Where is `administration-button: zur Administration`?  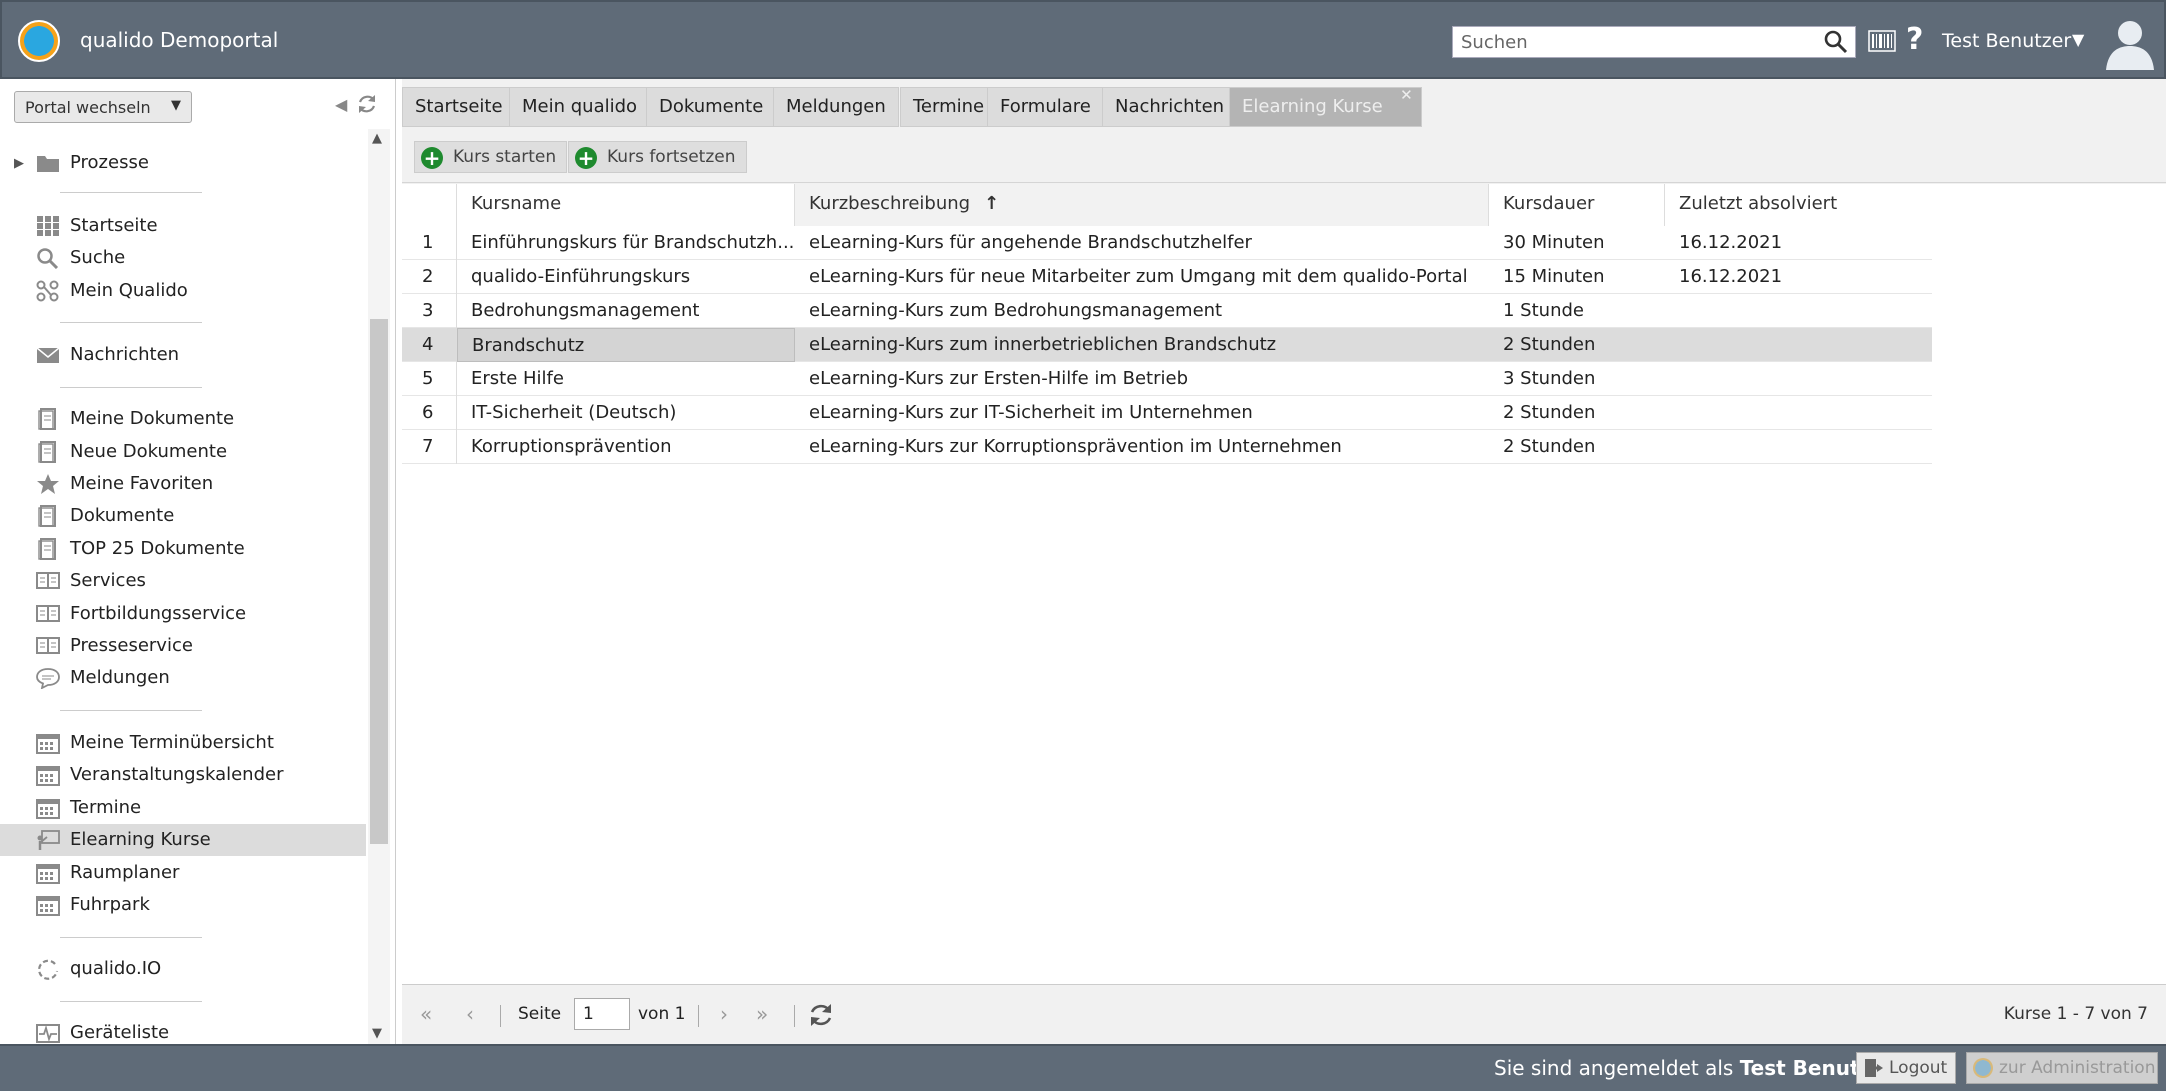 administration-button: zur Administration is located at coordinates (2062, 1068).